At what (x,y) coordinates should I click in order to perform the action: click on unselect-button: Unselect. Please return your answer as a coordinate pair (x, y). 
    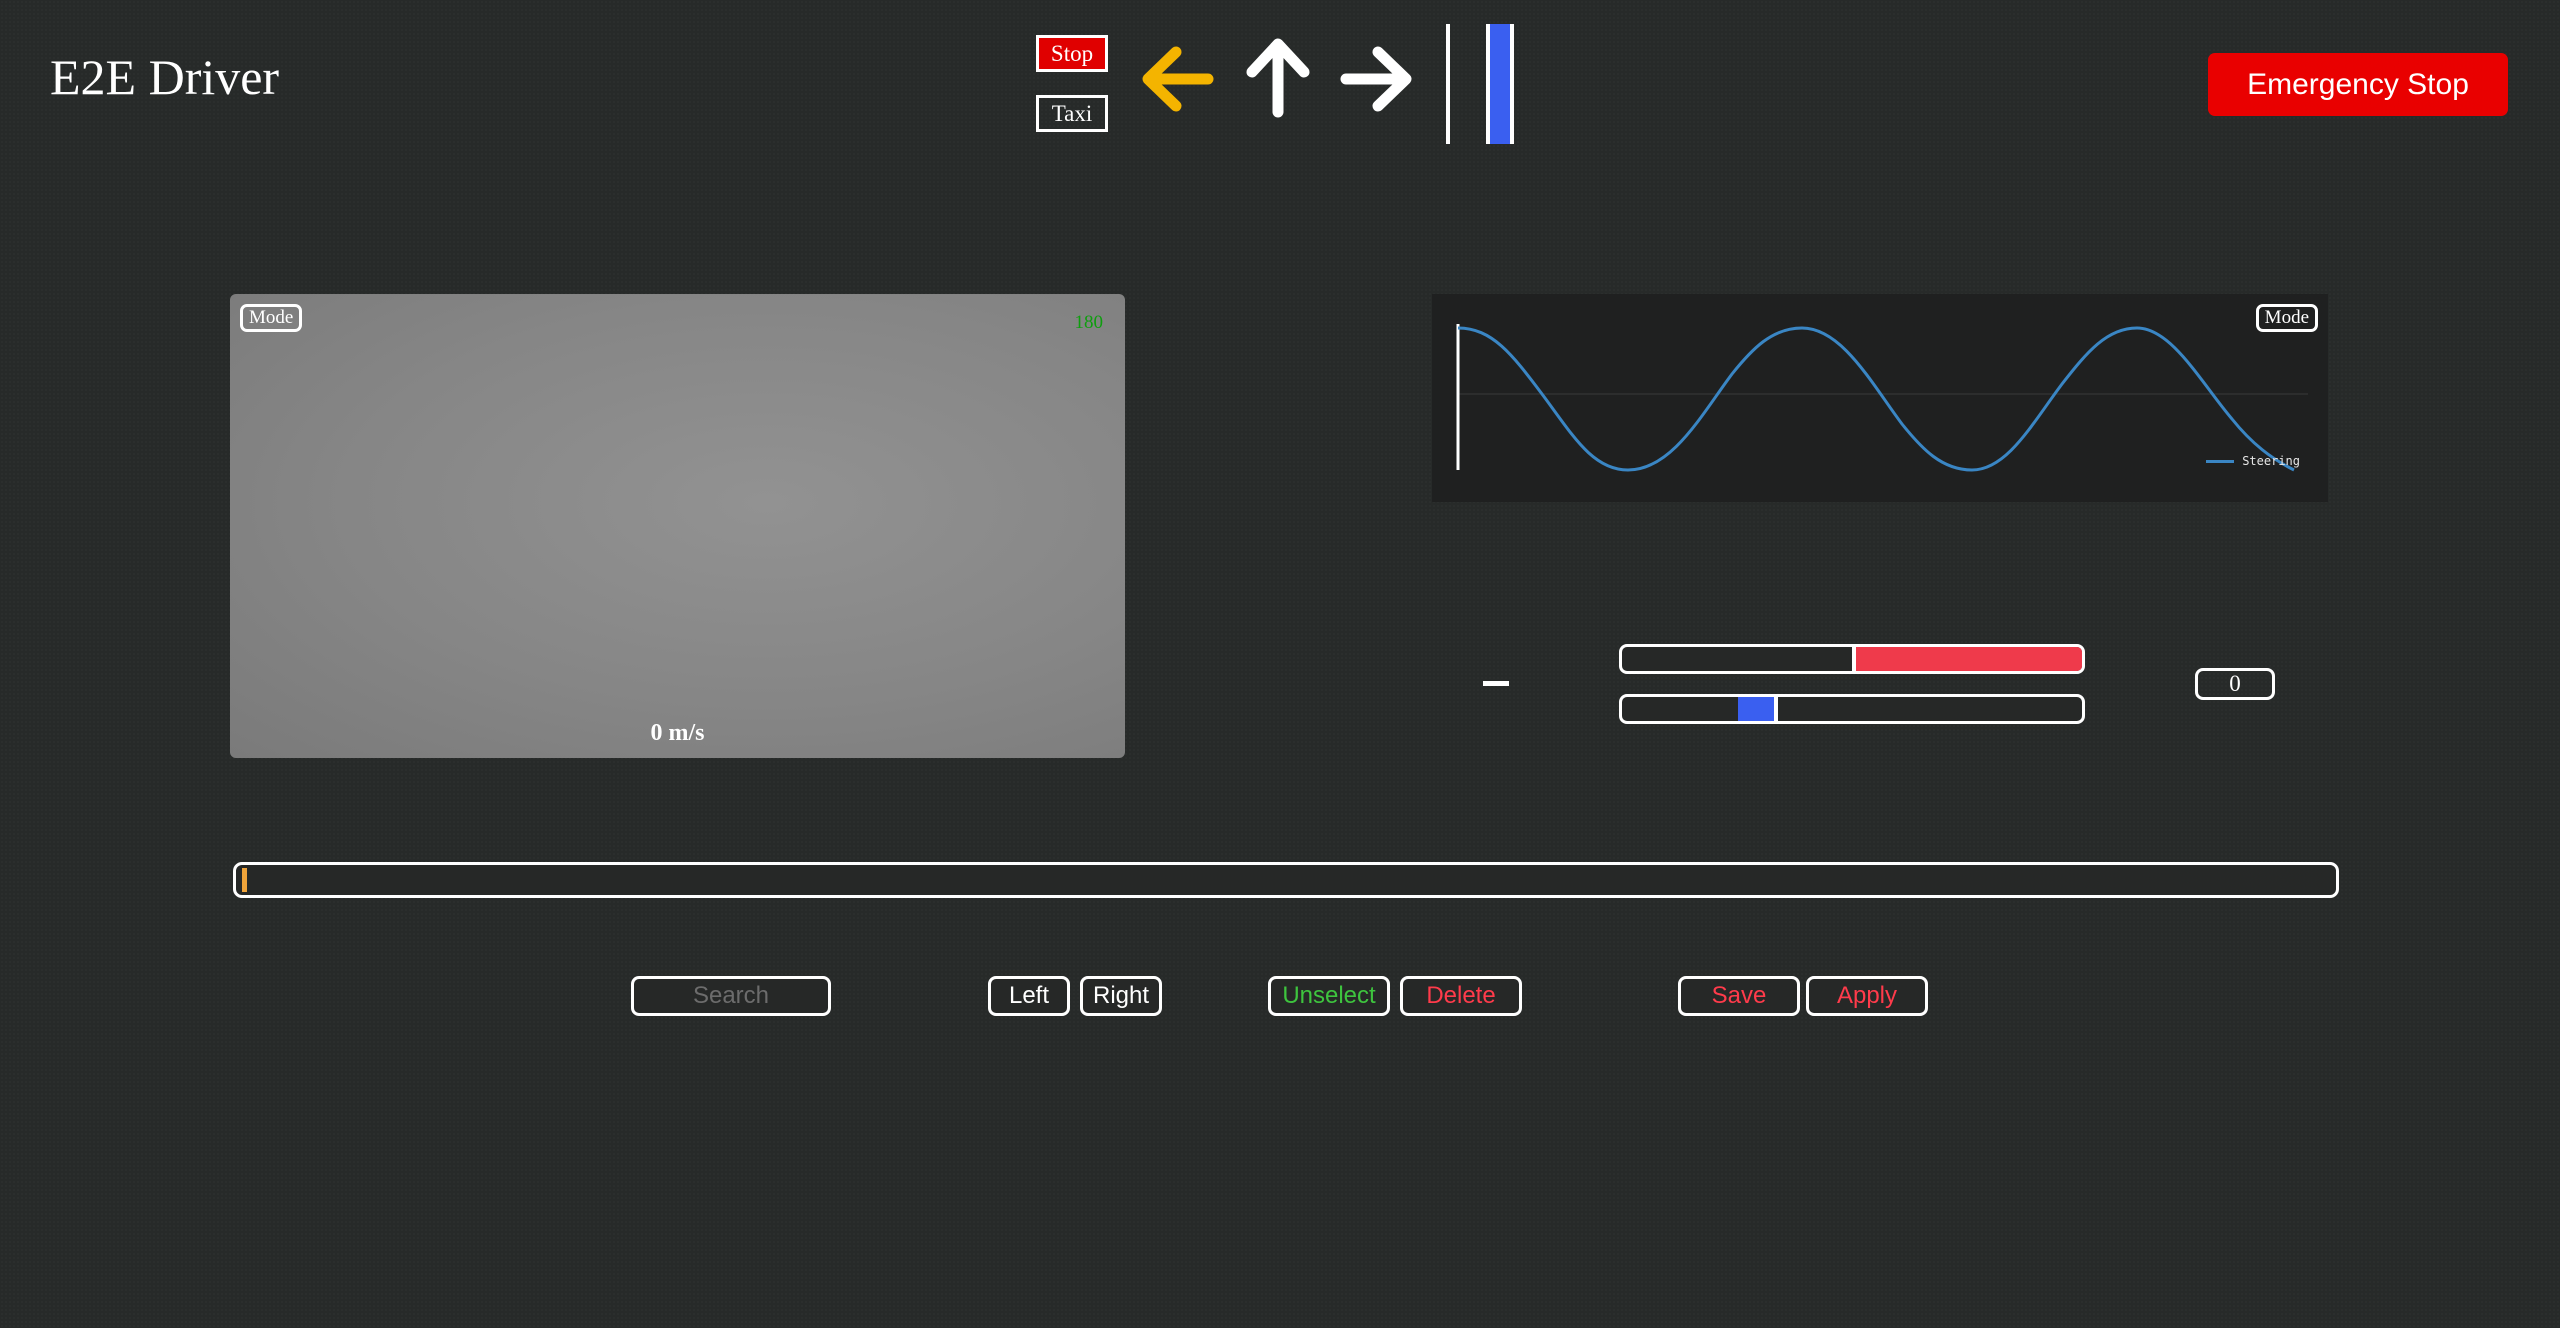
    Looking at the image, I should click on (1329, 996).